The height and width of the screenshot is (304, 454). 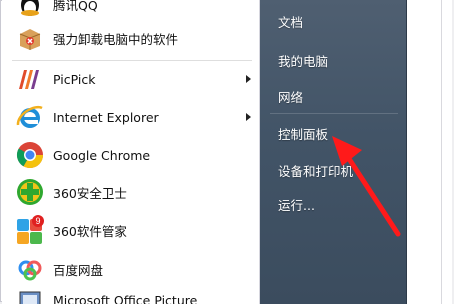 I want to click on program-item-uninstall: 强力卸载电脑中的软件, so click(x=130, y=38).